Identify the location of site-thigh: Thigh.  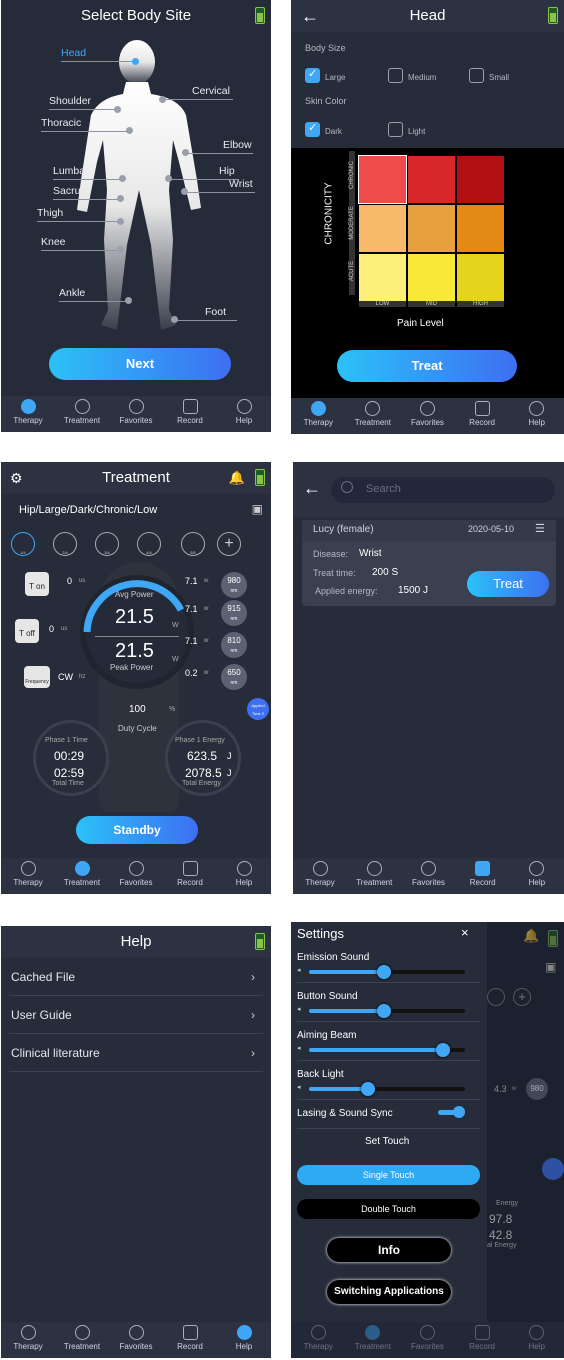
(50, 213).